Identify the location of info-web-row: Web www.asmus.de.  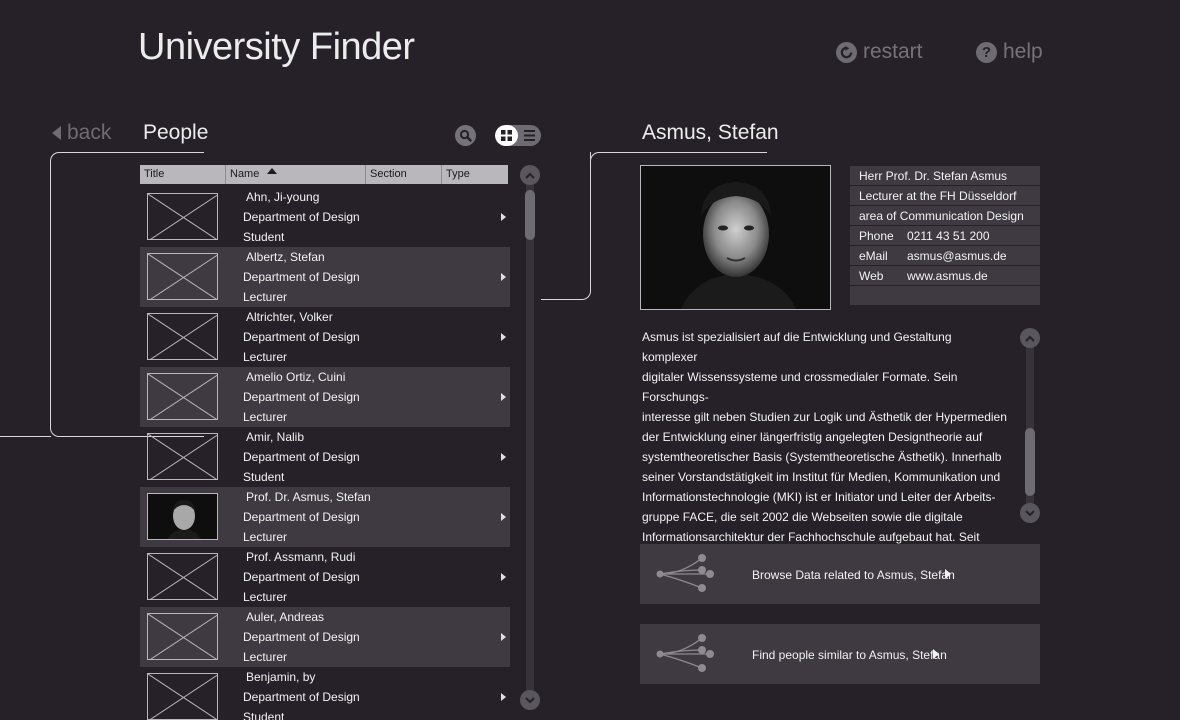
(945, 275).